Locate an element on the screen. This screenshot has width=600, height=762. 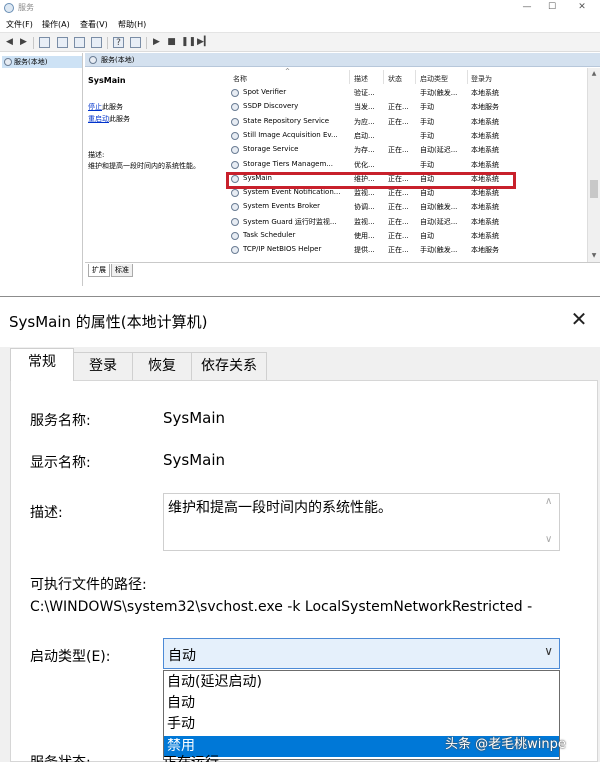
table-row: Storage Service 为存... 正在... 自动(延迟... 本地系统 is located at coordinates (406, 150).